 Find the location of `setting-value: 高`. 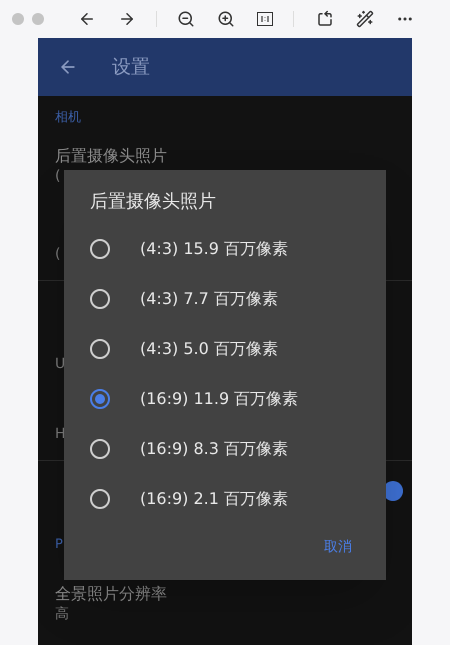

setting-value: 高 is located at coordinates (62, 614).